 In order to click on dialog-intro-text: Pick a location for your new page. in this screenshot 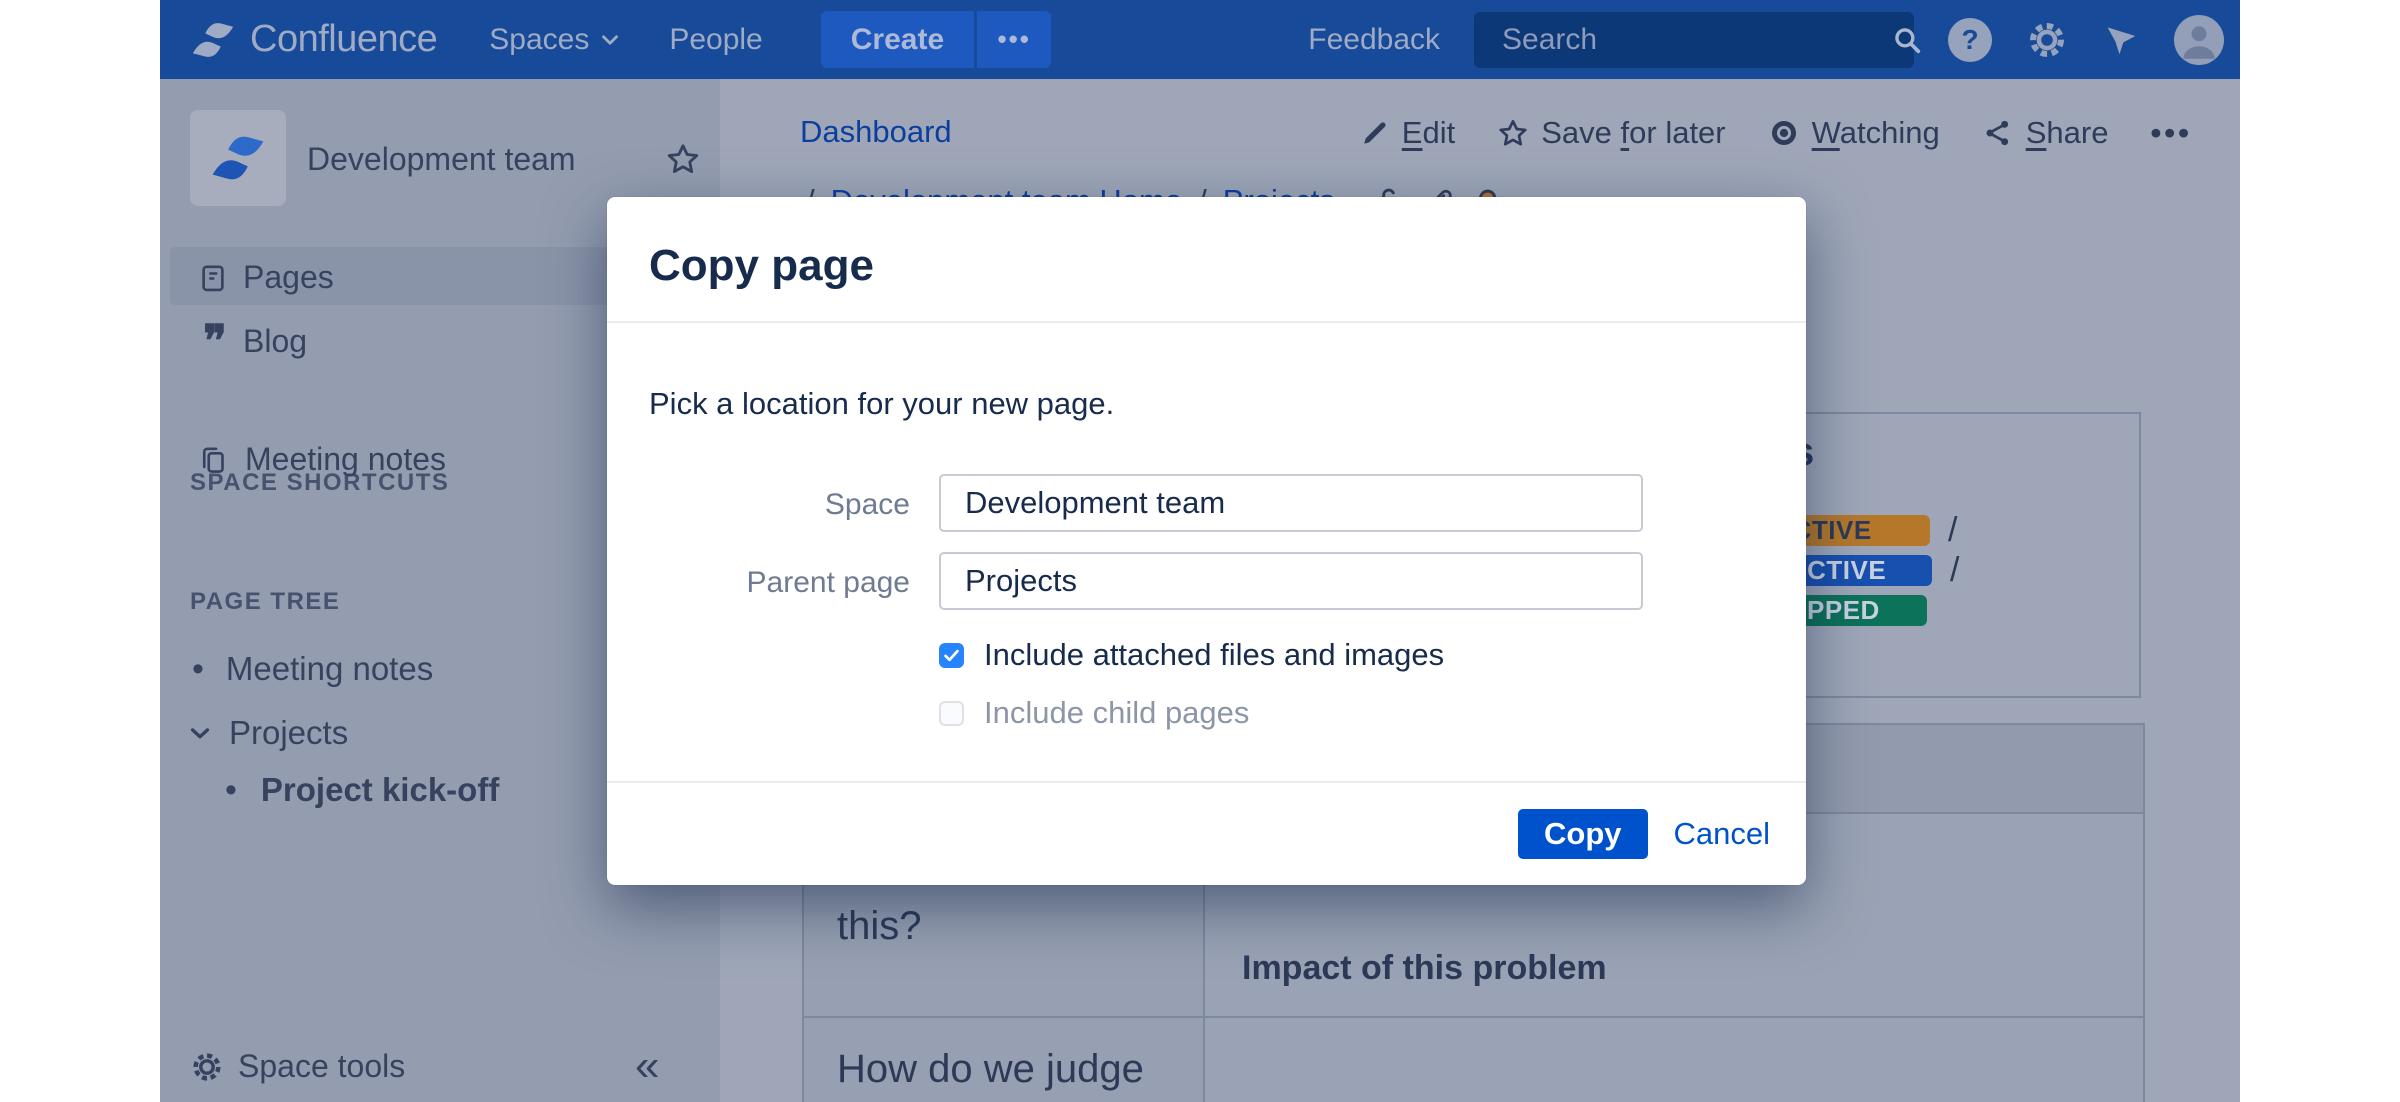, I will do `click(882, 403)`.